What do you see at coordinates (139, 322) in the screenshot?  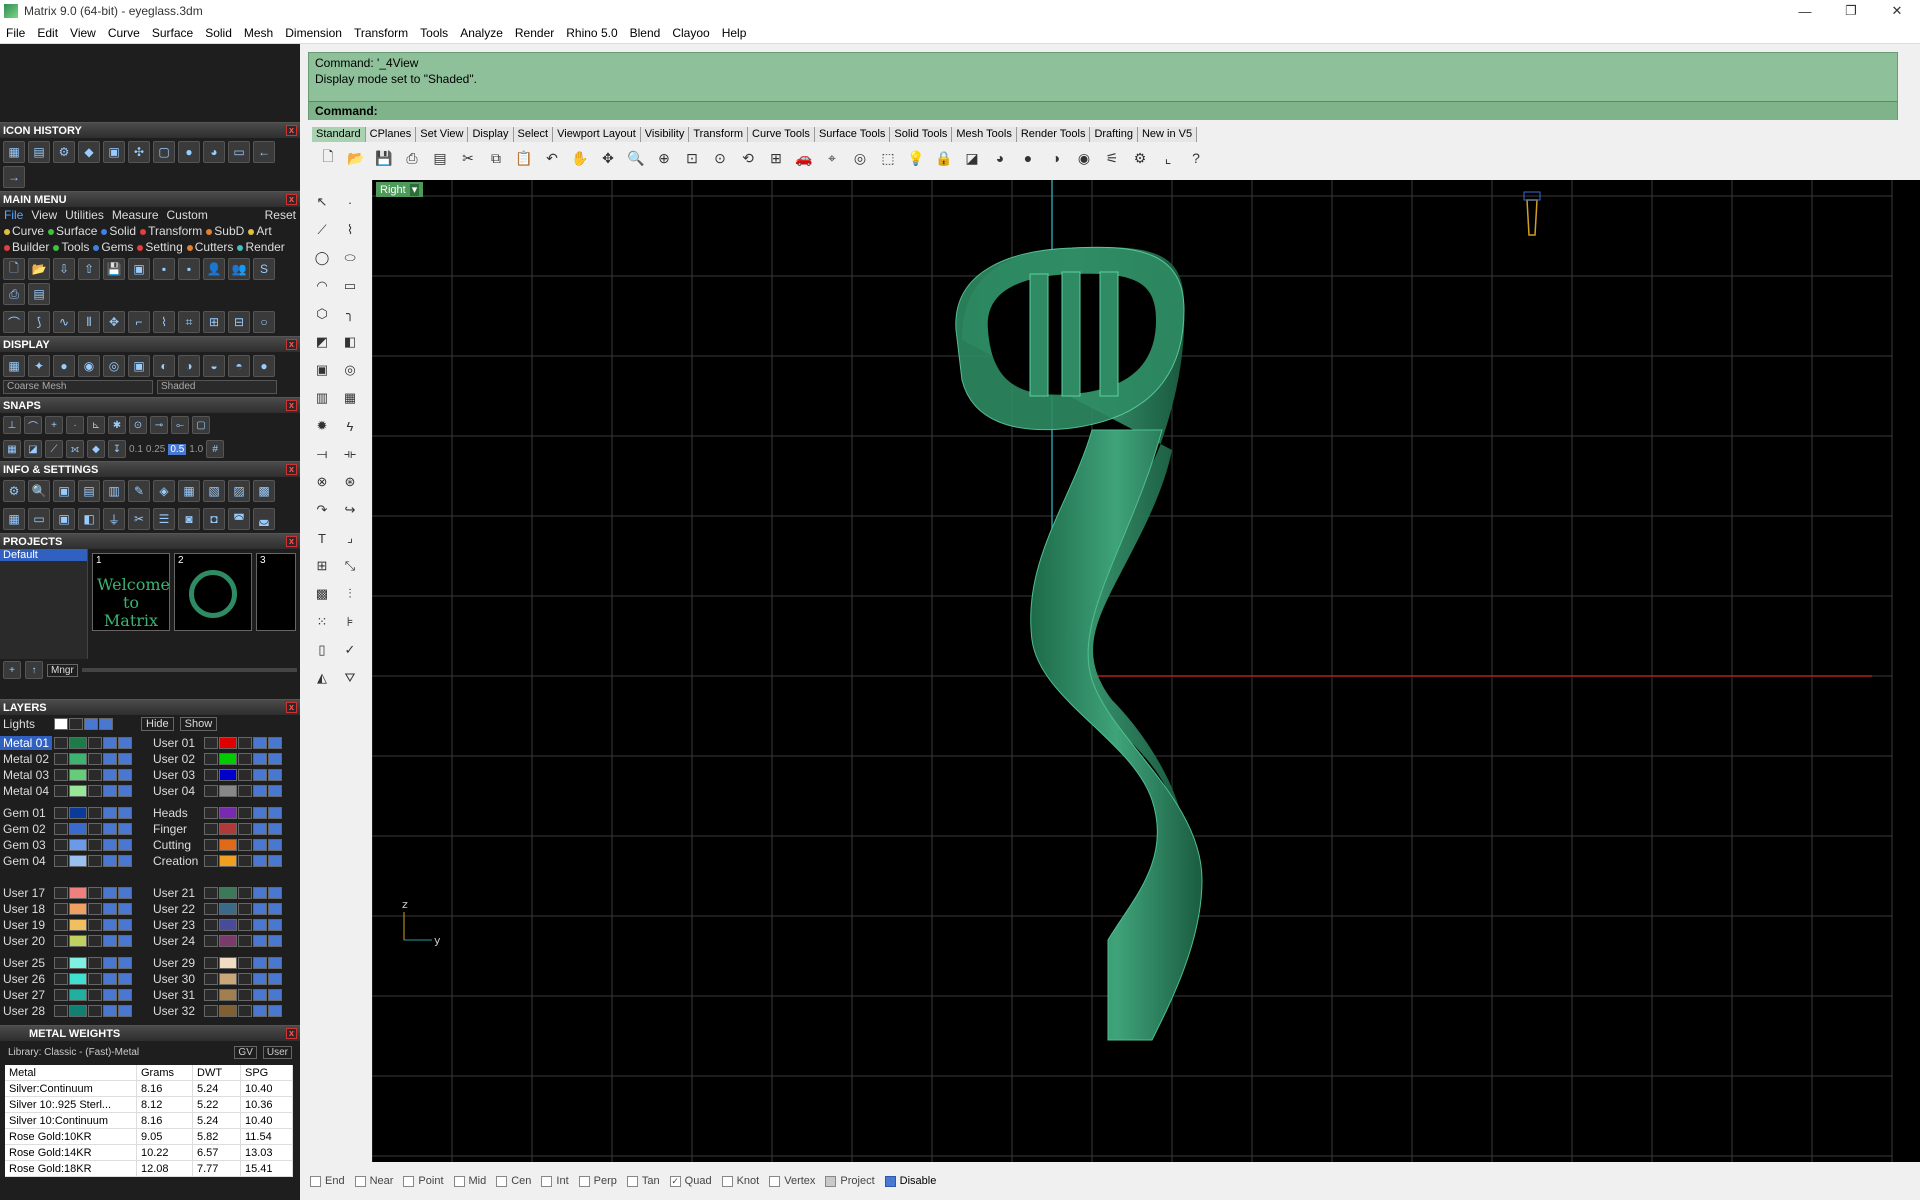 I see `curve-tool-icon: ⌐` at bounding box center [139, 322].